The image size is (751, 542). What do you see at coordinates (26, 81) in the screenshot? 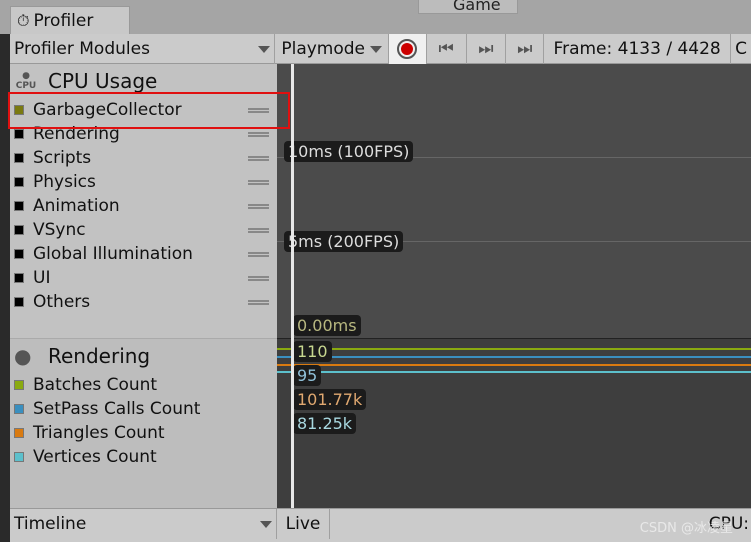
I see `cpu-icon: ● CPU` at bounding box center [26, 81].